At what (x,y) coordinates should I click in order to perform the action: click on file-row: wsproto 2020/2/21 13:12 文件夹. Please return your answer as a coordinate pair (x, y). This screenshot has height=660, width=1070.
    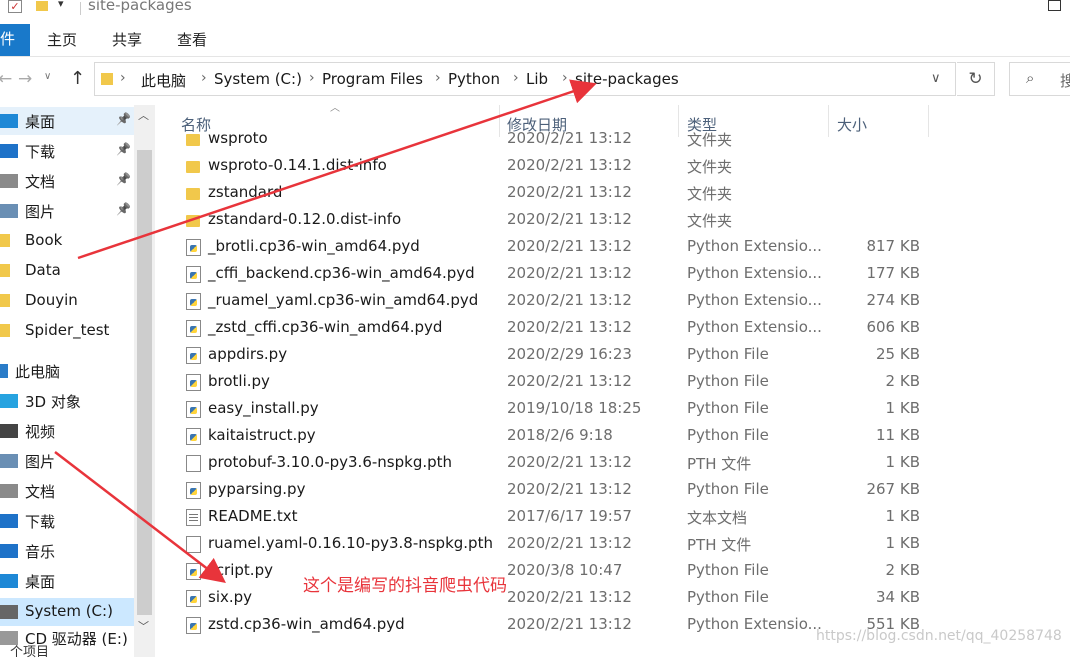
    Looking at the image, I should click on (620, 139).